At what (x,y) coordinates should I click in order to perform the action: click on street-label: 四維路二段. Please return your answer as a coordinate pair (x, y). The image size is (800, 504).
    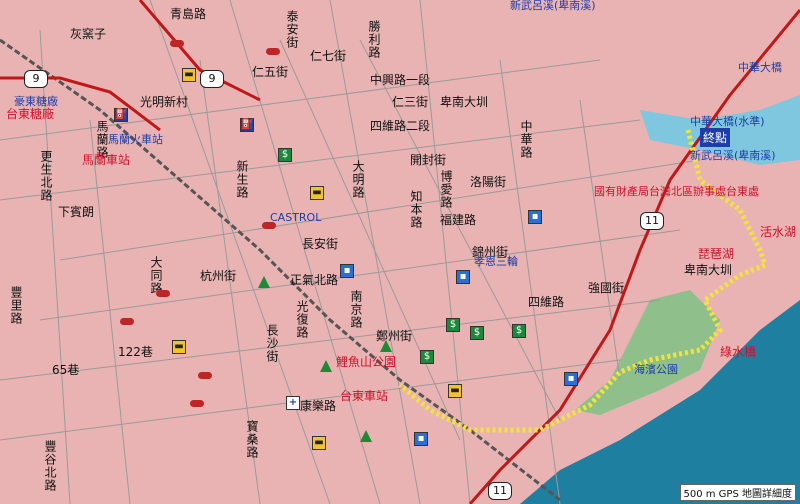
    Looking at the image, I should click on (400, 126).